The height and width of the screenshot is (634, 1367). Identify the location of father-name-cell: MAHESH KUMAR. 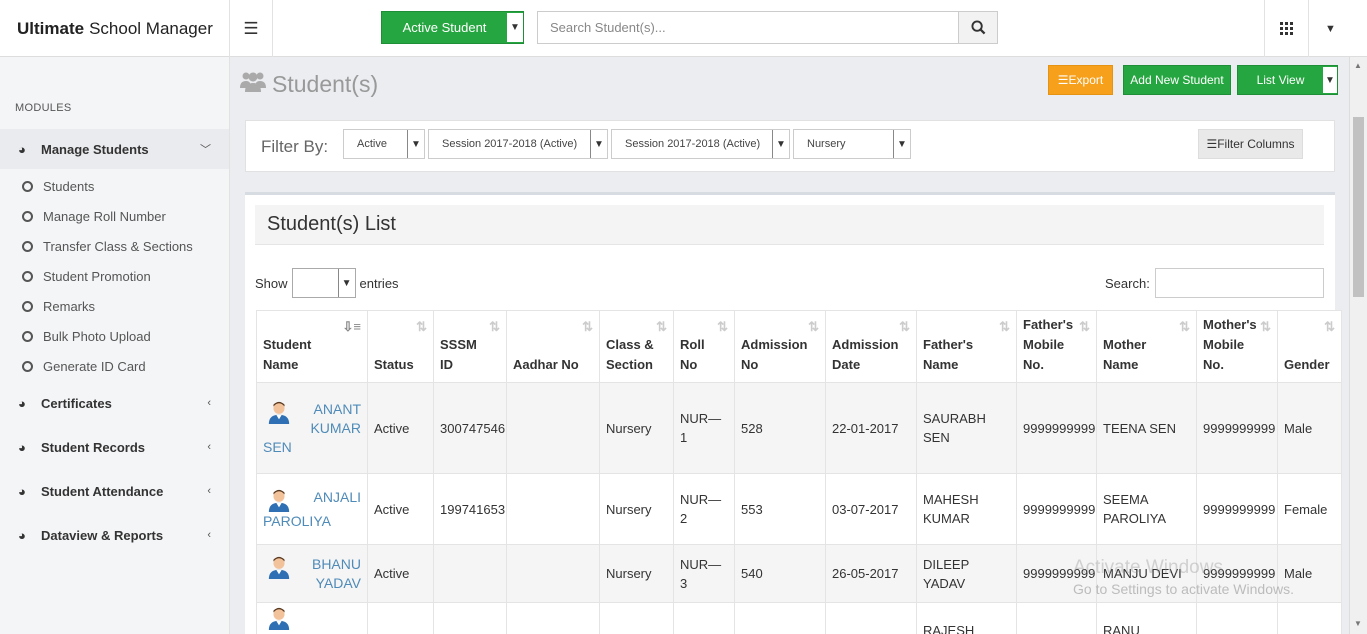
(966, 509).